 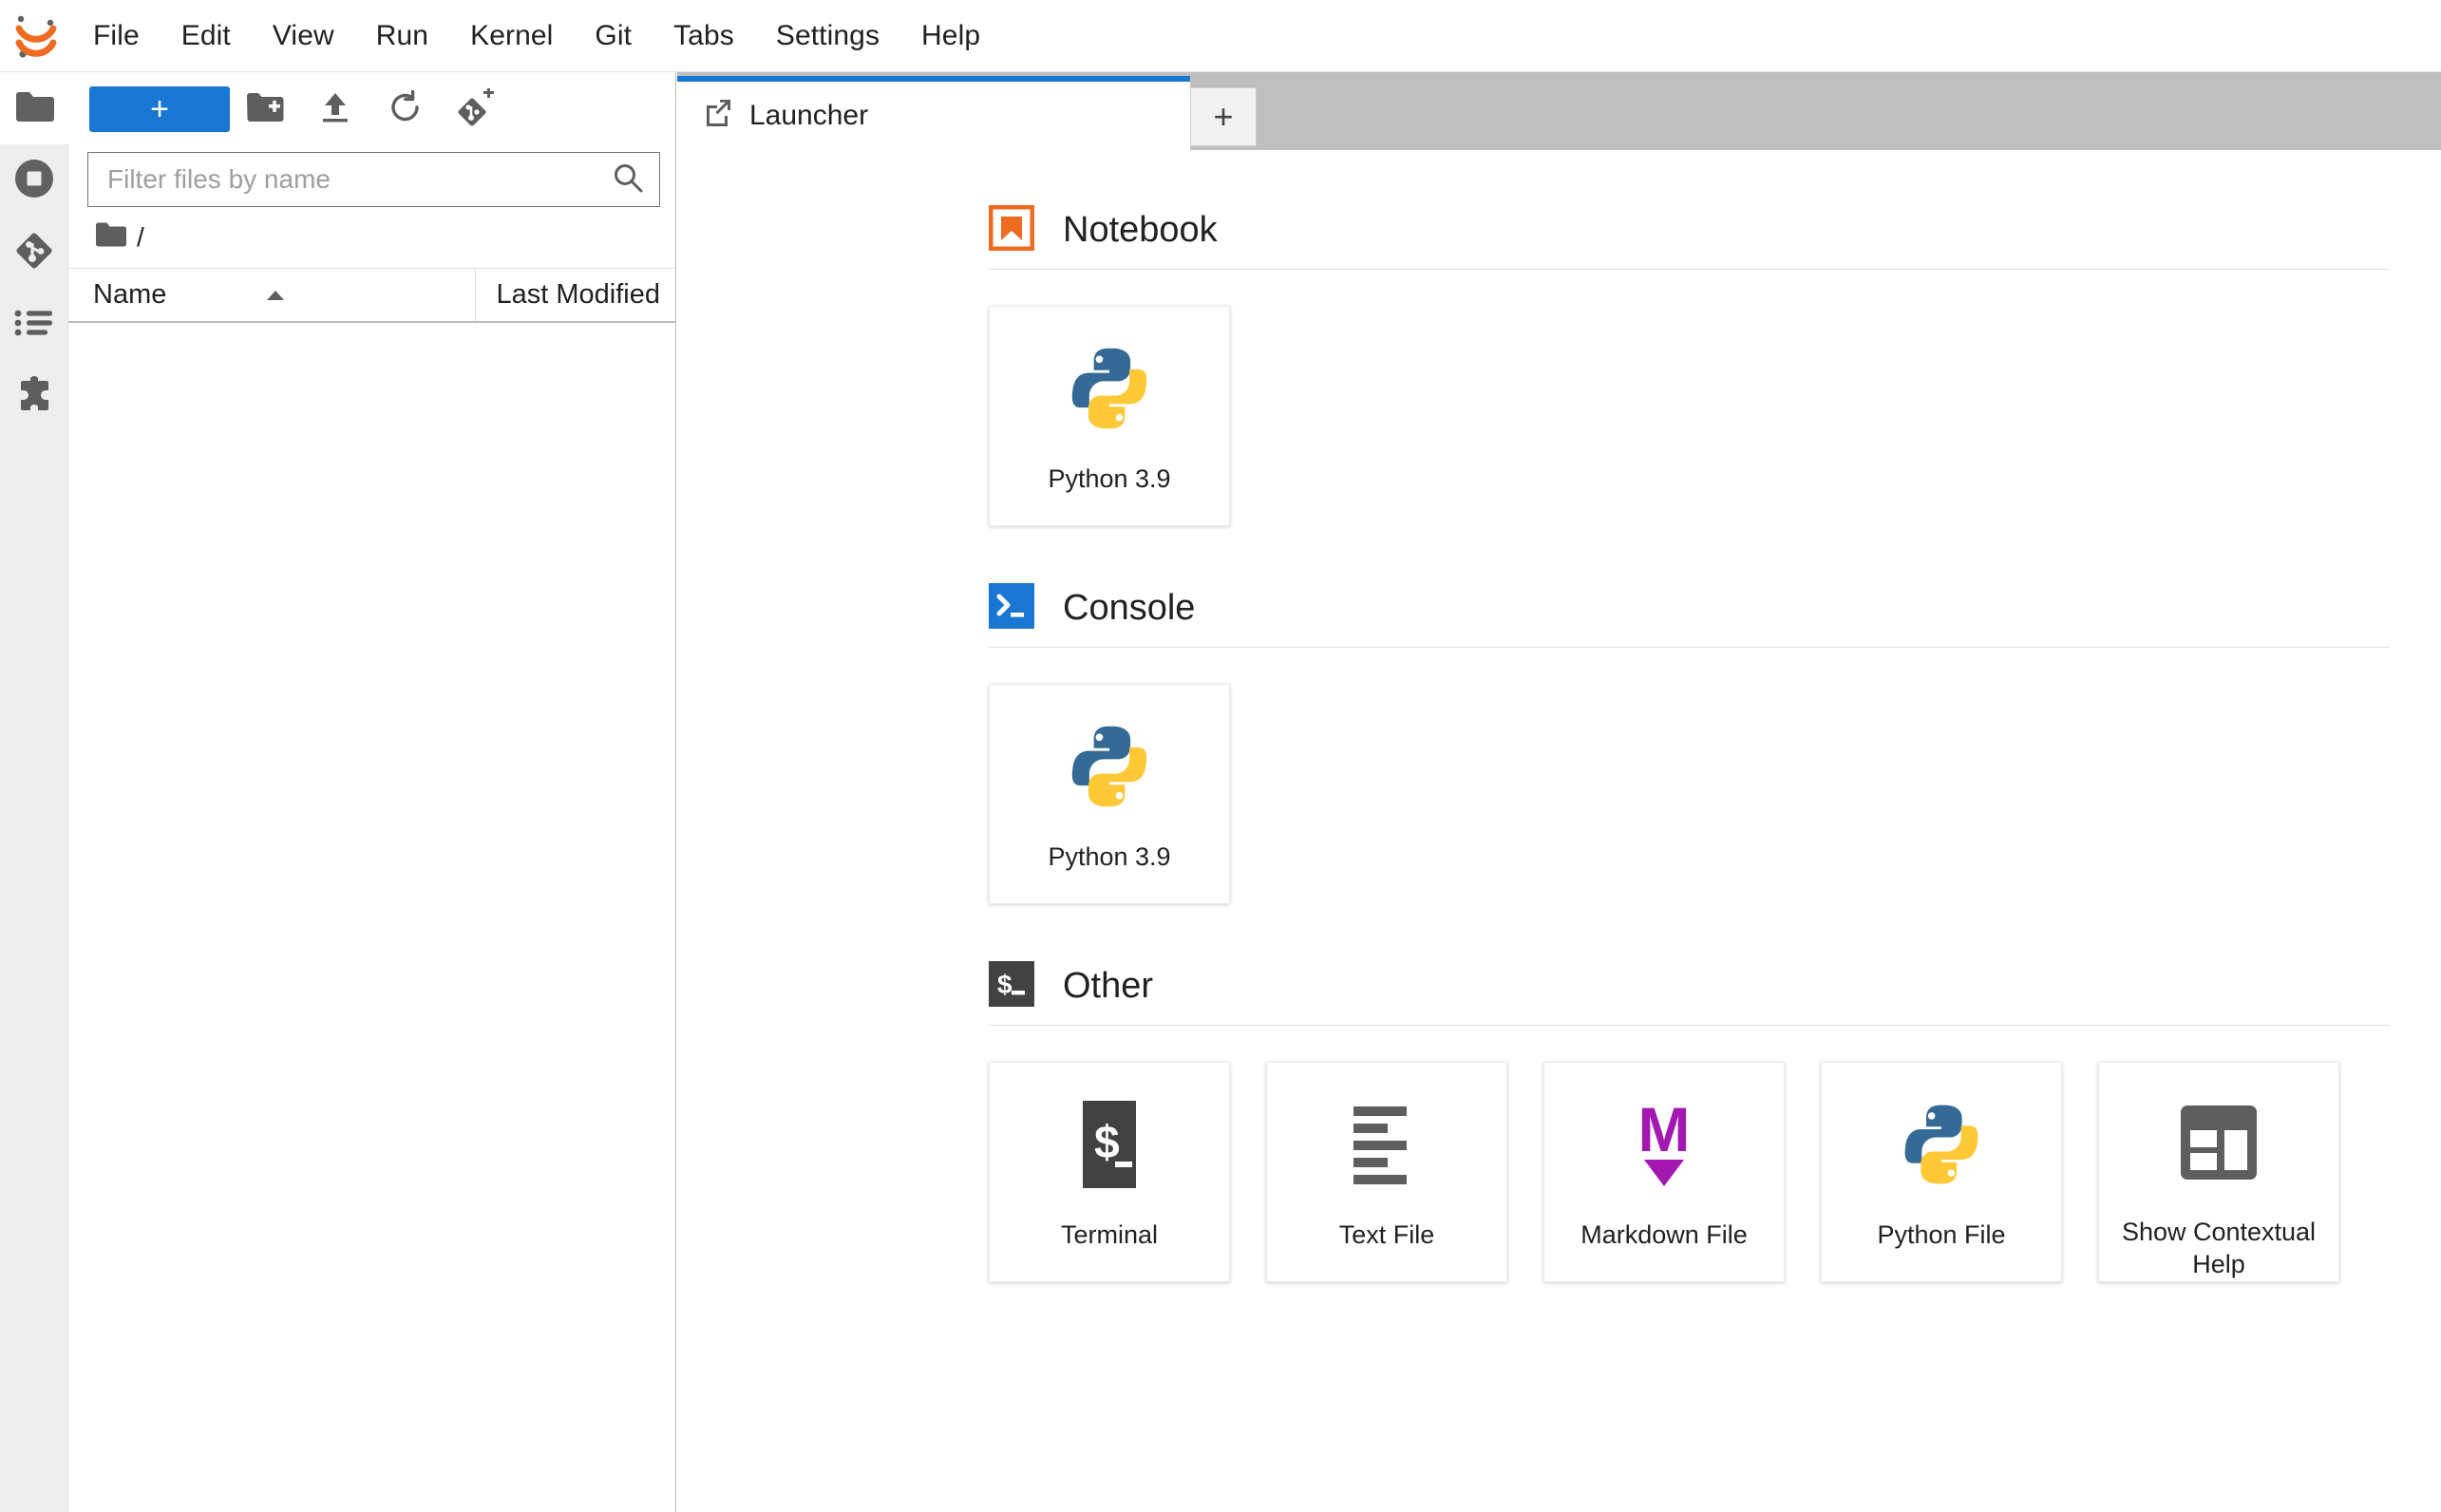 I want to click on column-header-last-modified-label: Last Modified, so click(x=578, y=295).